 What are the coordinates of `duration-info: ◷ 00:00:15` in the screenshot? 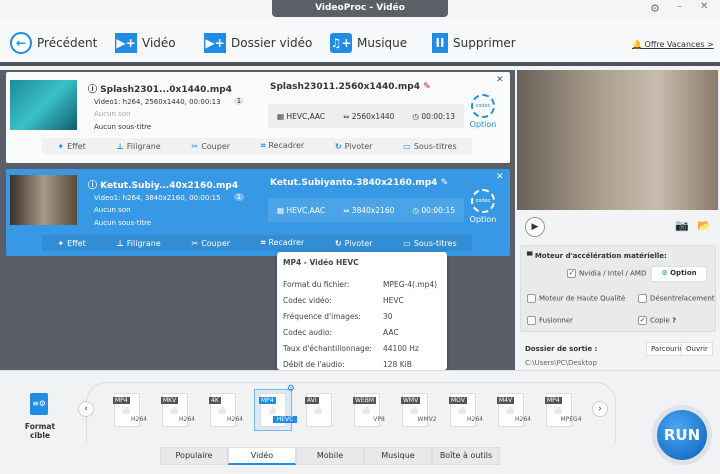 It's located at (433, 210).